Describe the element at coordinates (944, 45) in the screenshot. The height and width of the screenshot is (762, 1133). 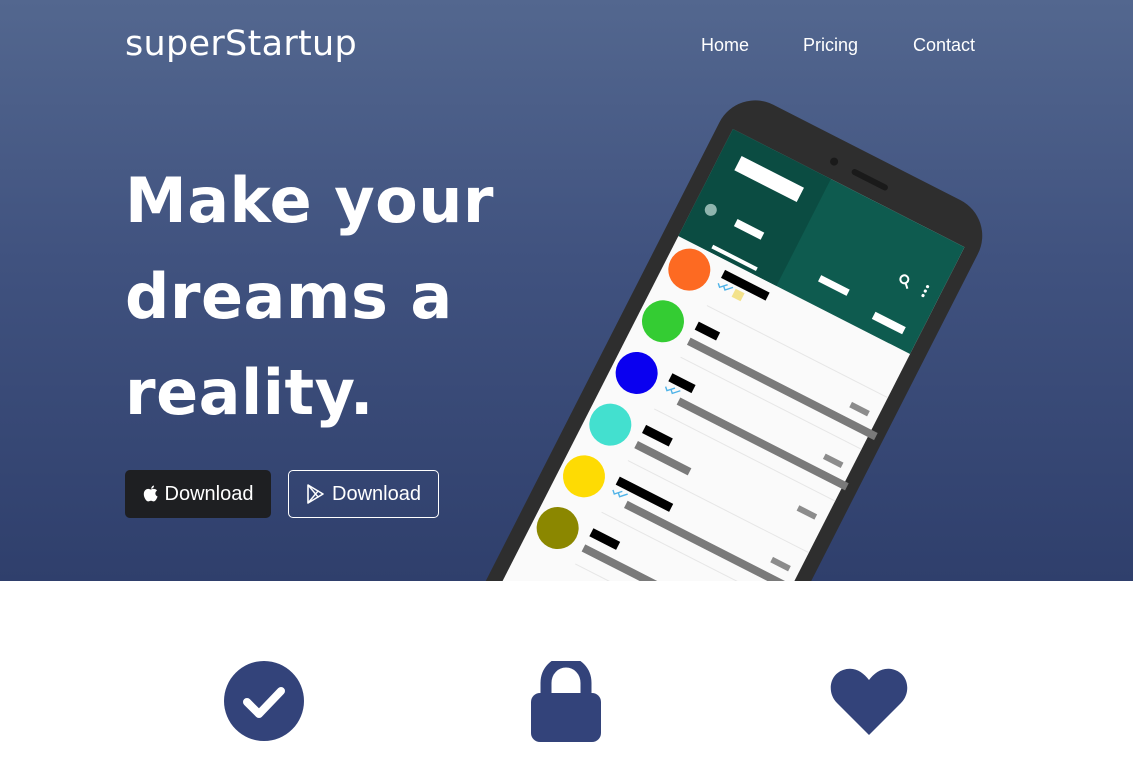
I see `nav-contact-link: Contact` at that location.